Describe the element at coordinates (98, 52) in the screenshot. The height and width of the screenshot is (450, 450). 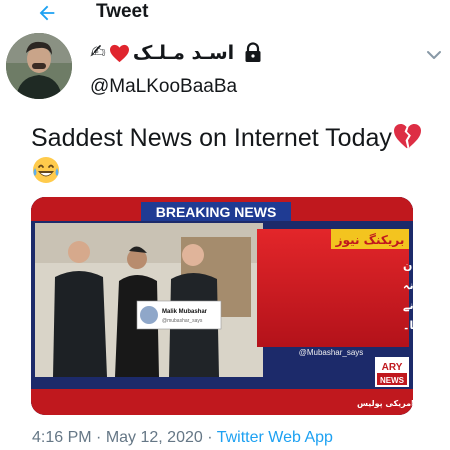
I see `writing-hand-icon: ✍` at that location.